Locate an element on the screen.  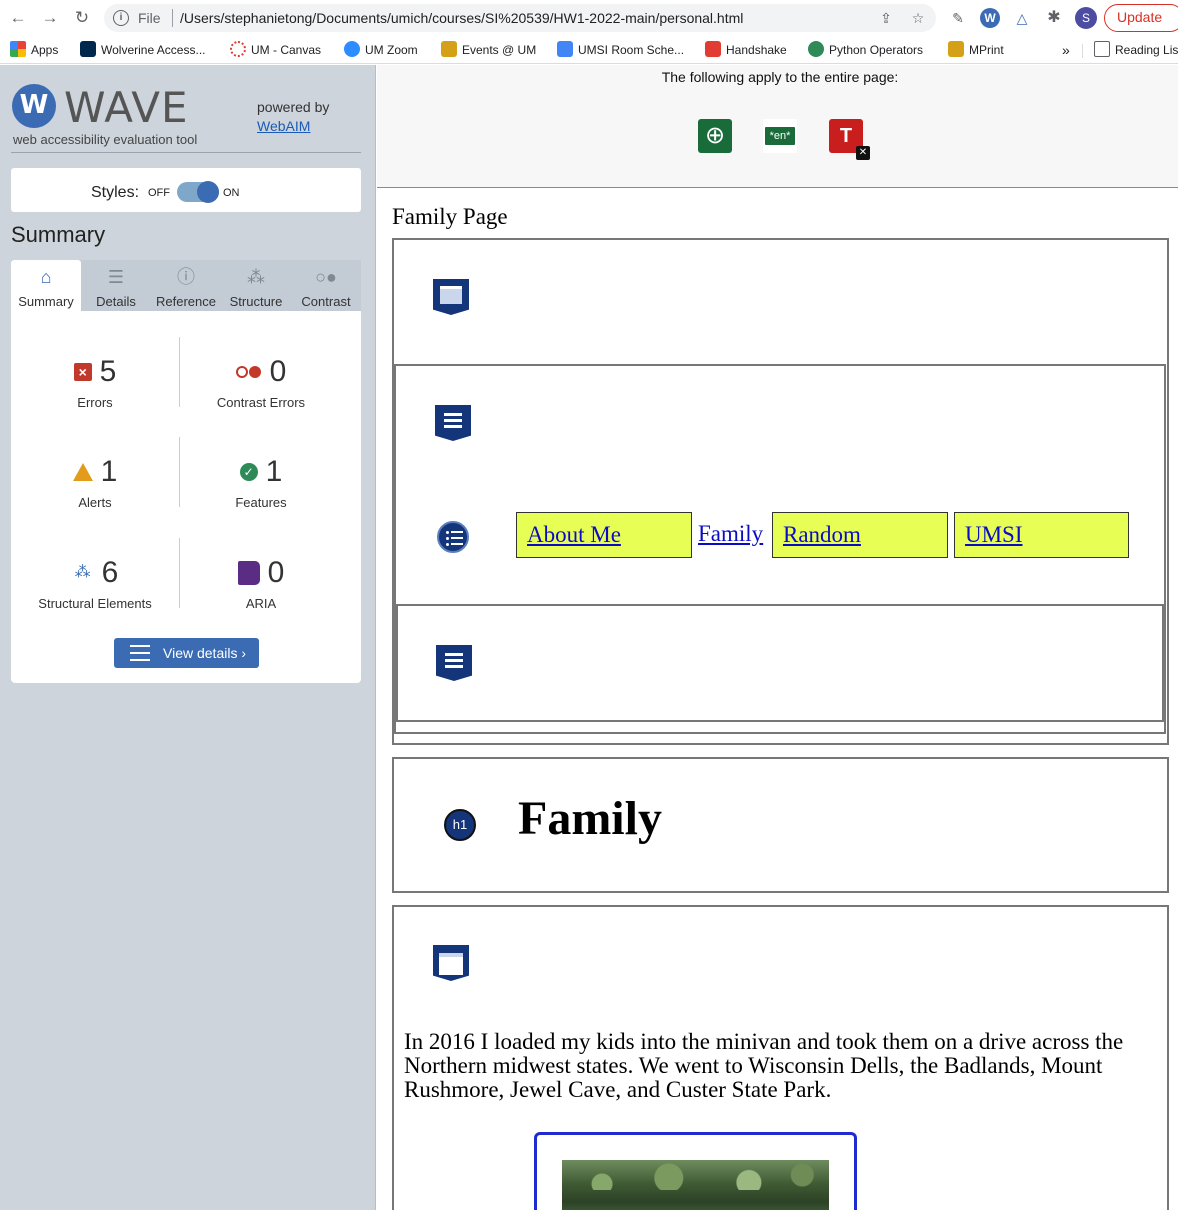
nav-link-family: Family is located at coordinates (730, 535).